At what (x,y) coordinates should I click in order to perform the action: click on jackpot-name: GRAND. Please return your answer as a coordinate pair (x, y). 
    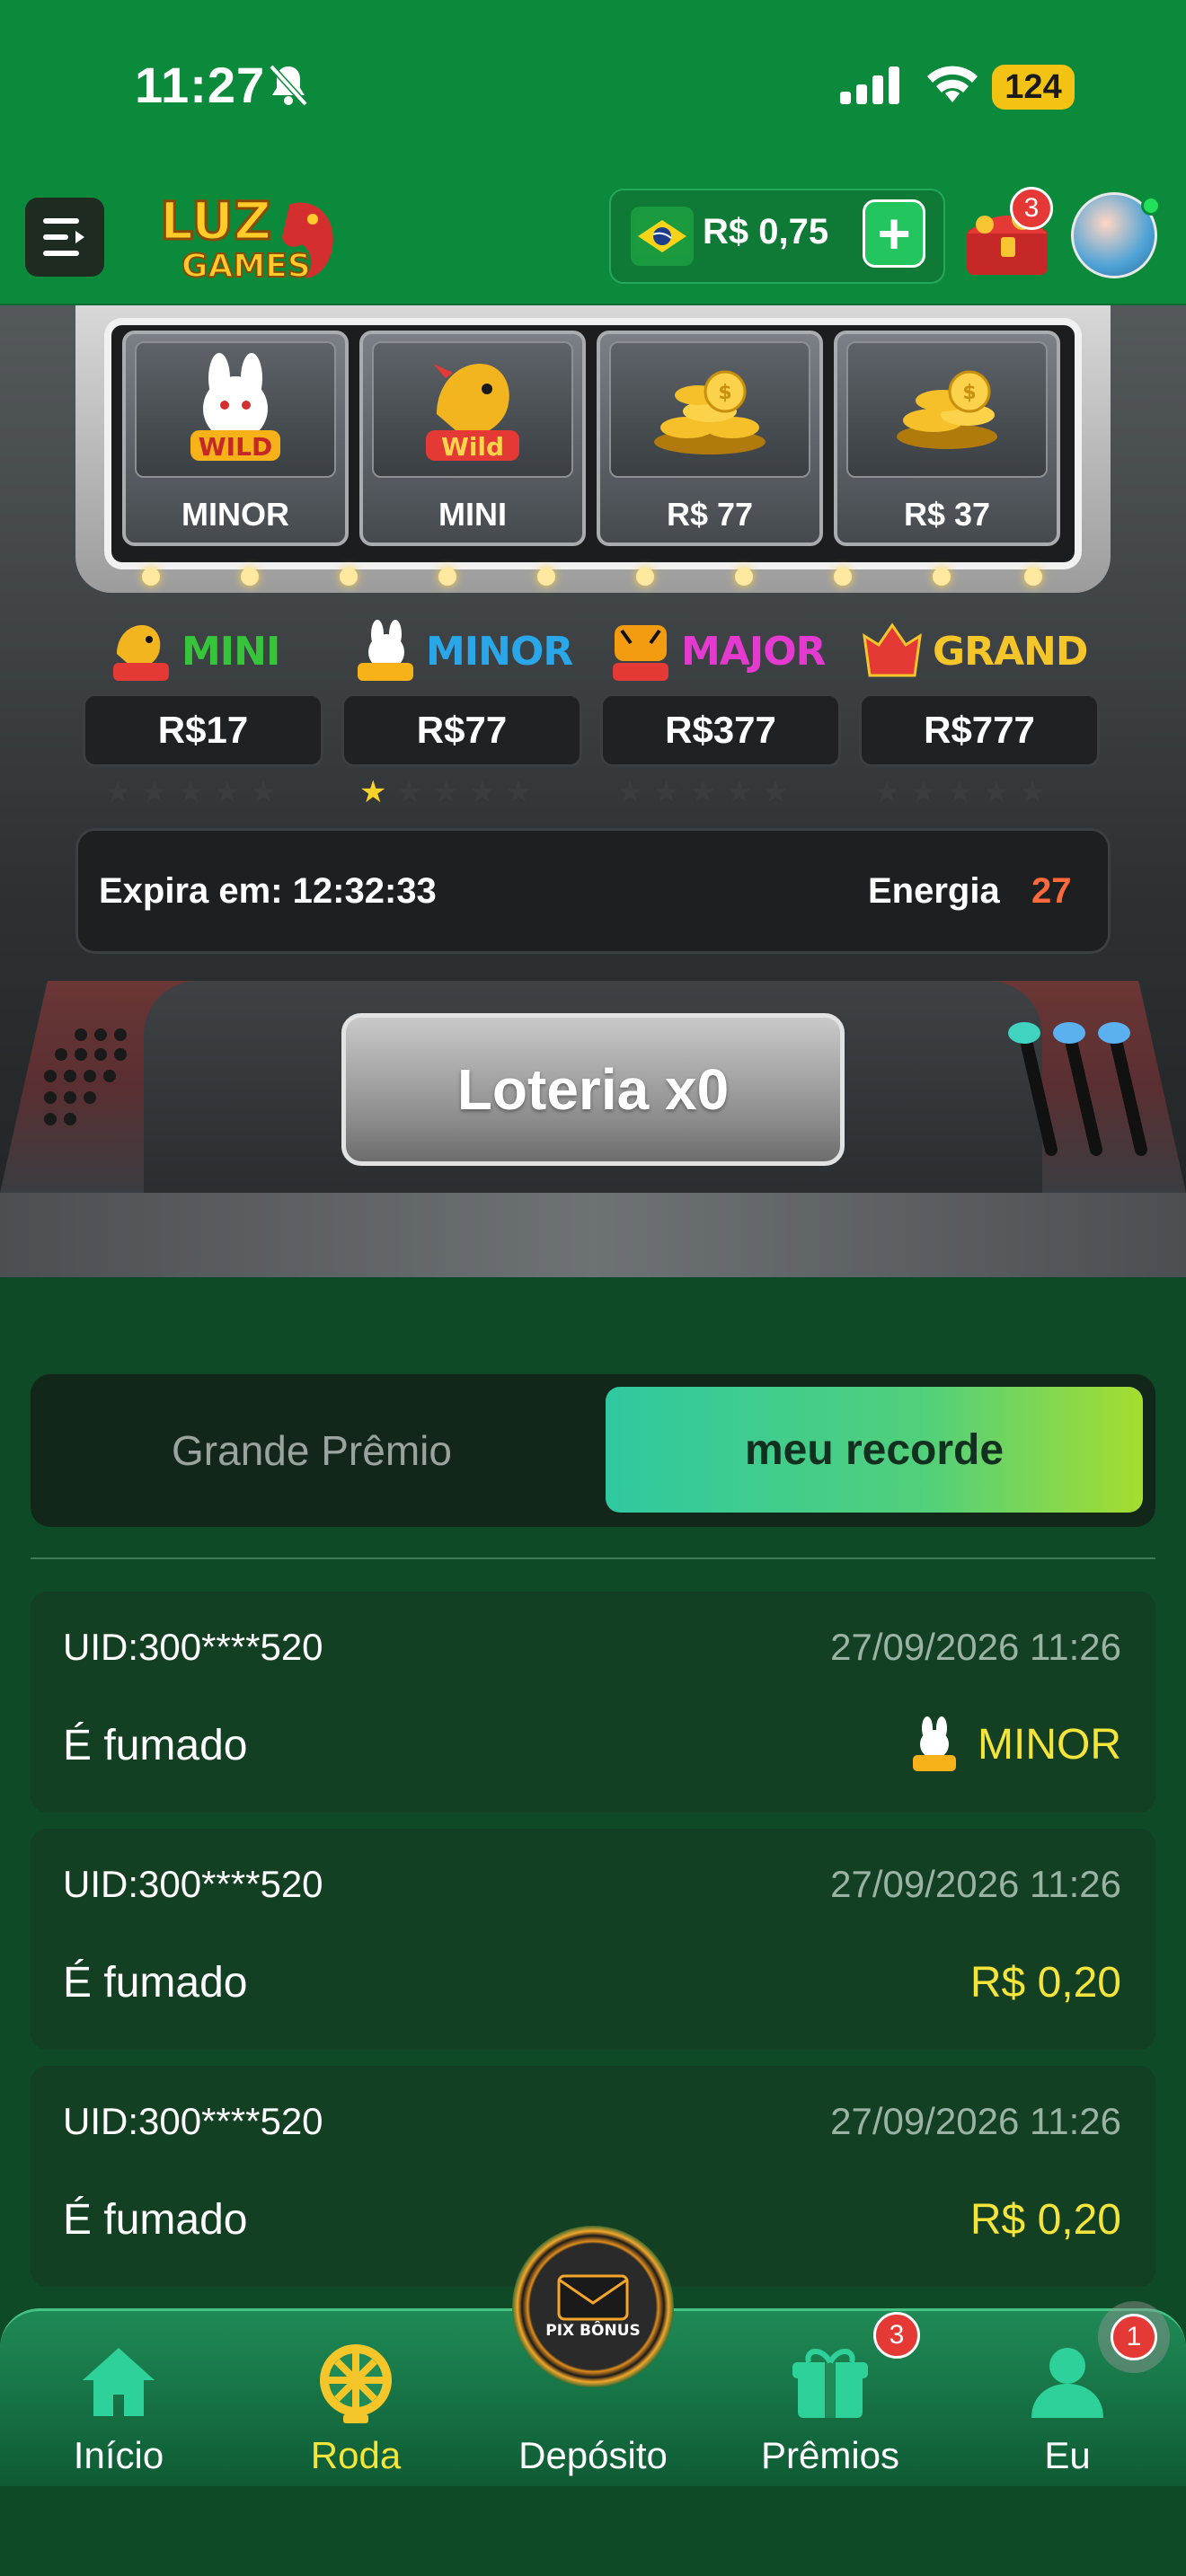
    Looking at the image, I should click on (1010, 651).